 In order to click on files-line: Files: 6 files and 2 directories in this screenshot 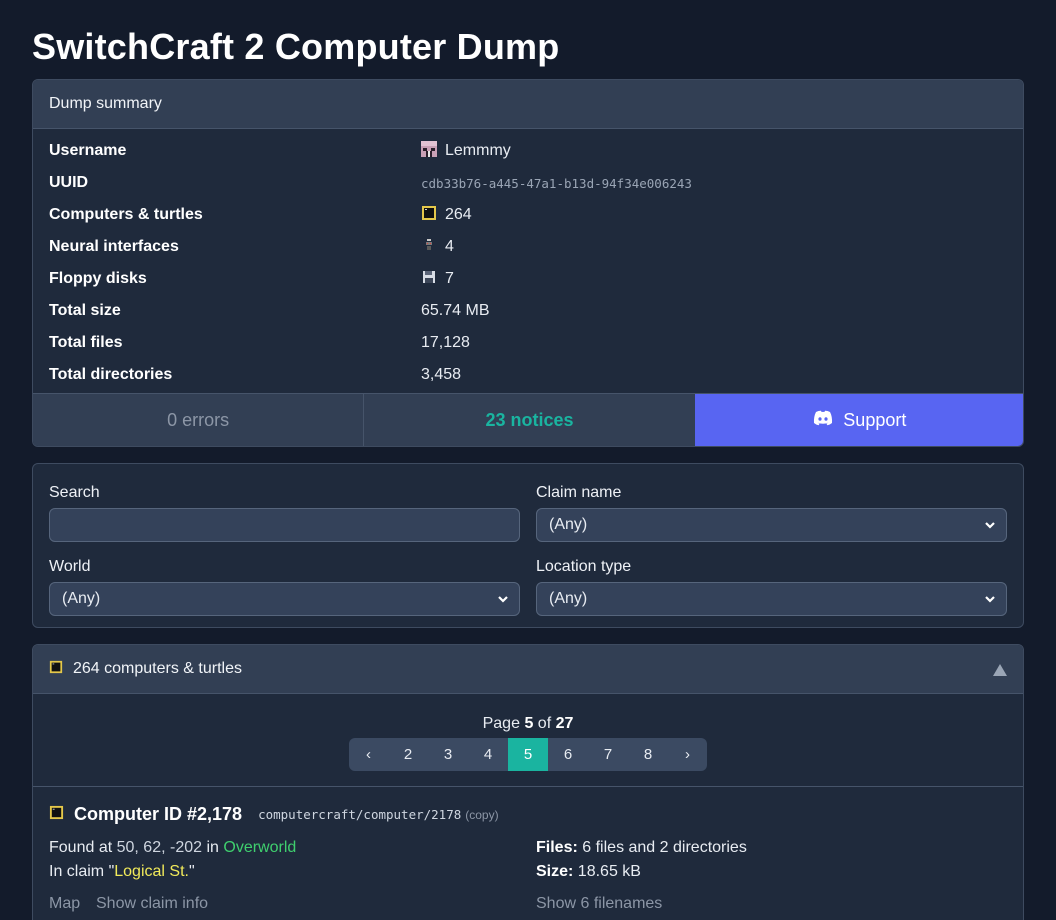, I will do `click(641, 848)`.